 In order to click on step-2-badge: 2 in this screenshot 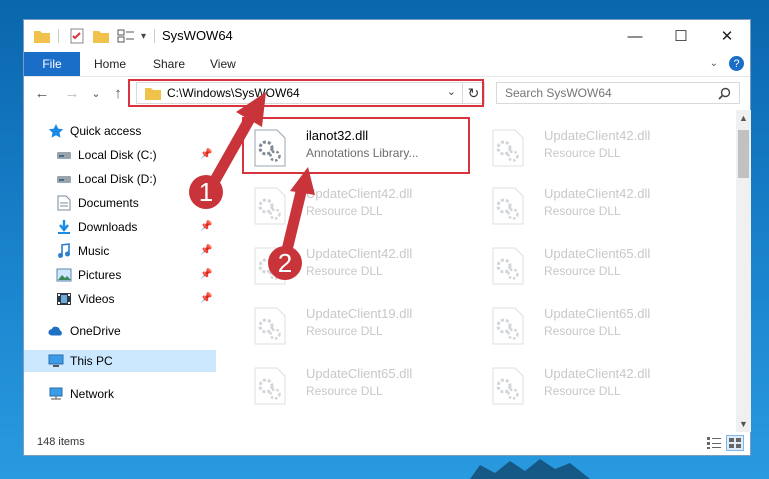, I will do `click(285, 263)`.